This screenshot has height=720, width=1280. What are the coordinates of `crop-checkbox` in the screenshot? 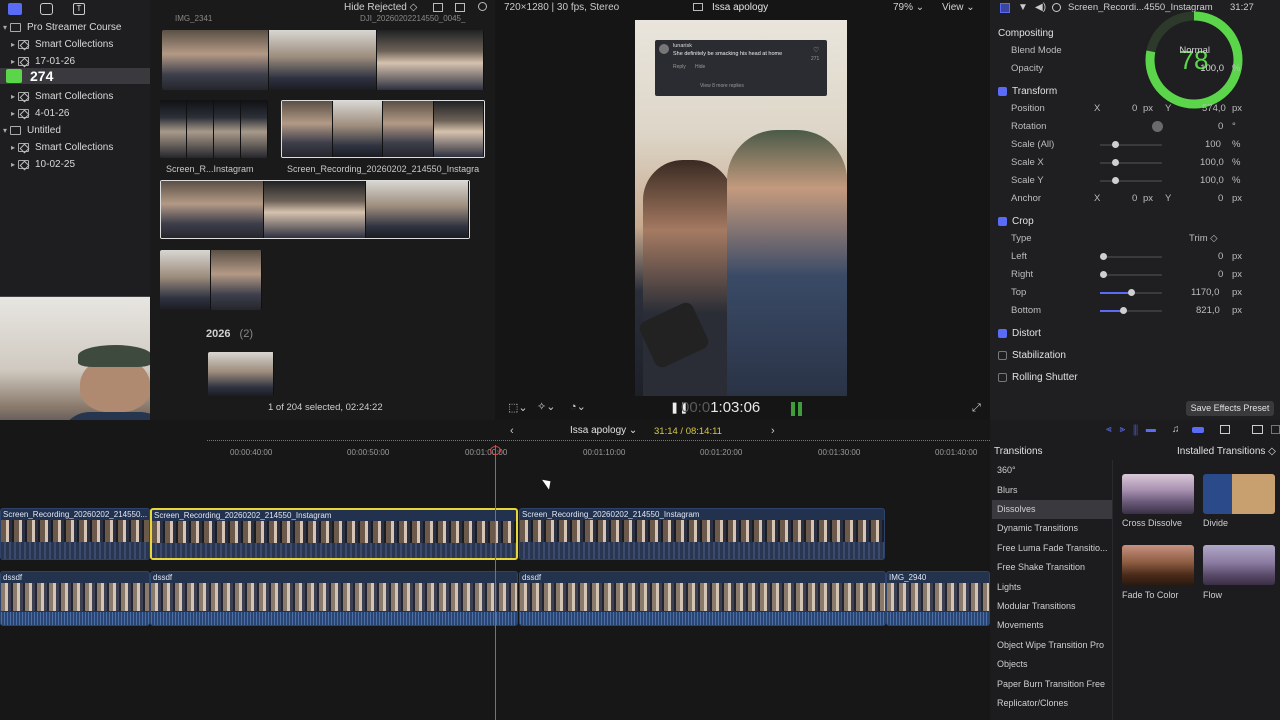 It's located at (1002, 221).